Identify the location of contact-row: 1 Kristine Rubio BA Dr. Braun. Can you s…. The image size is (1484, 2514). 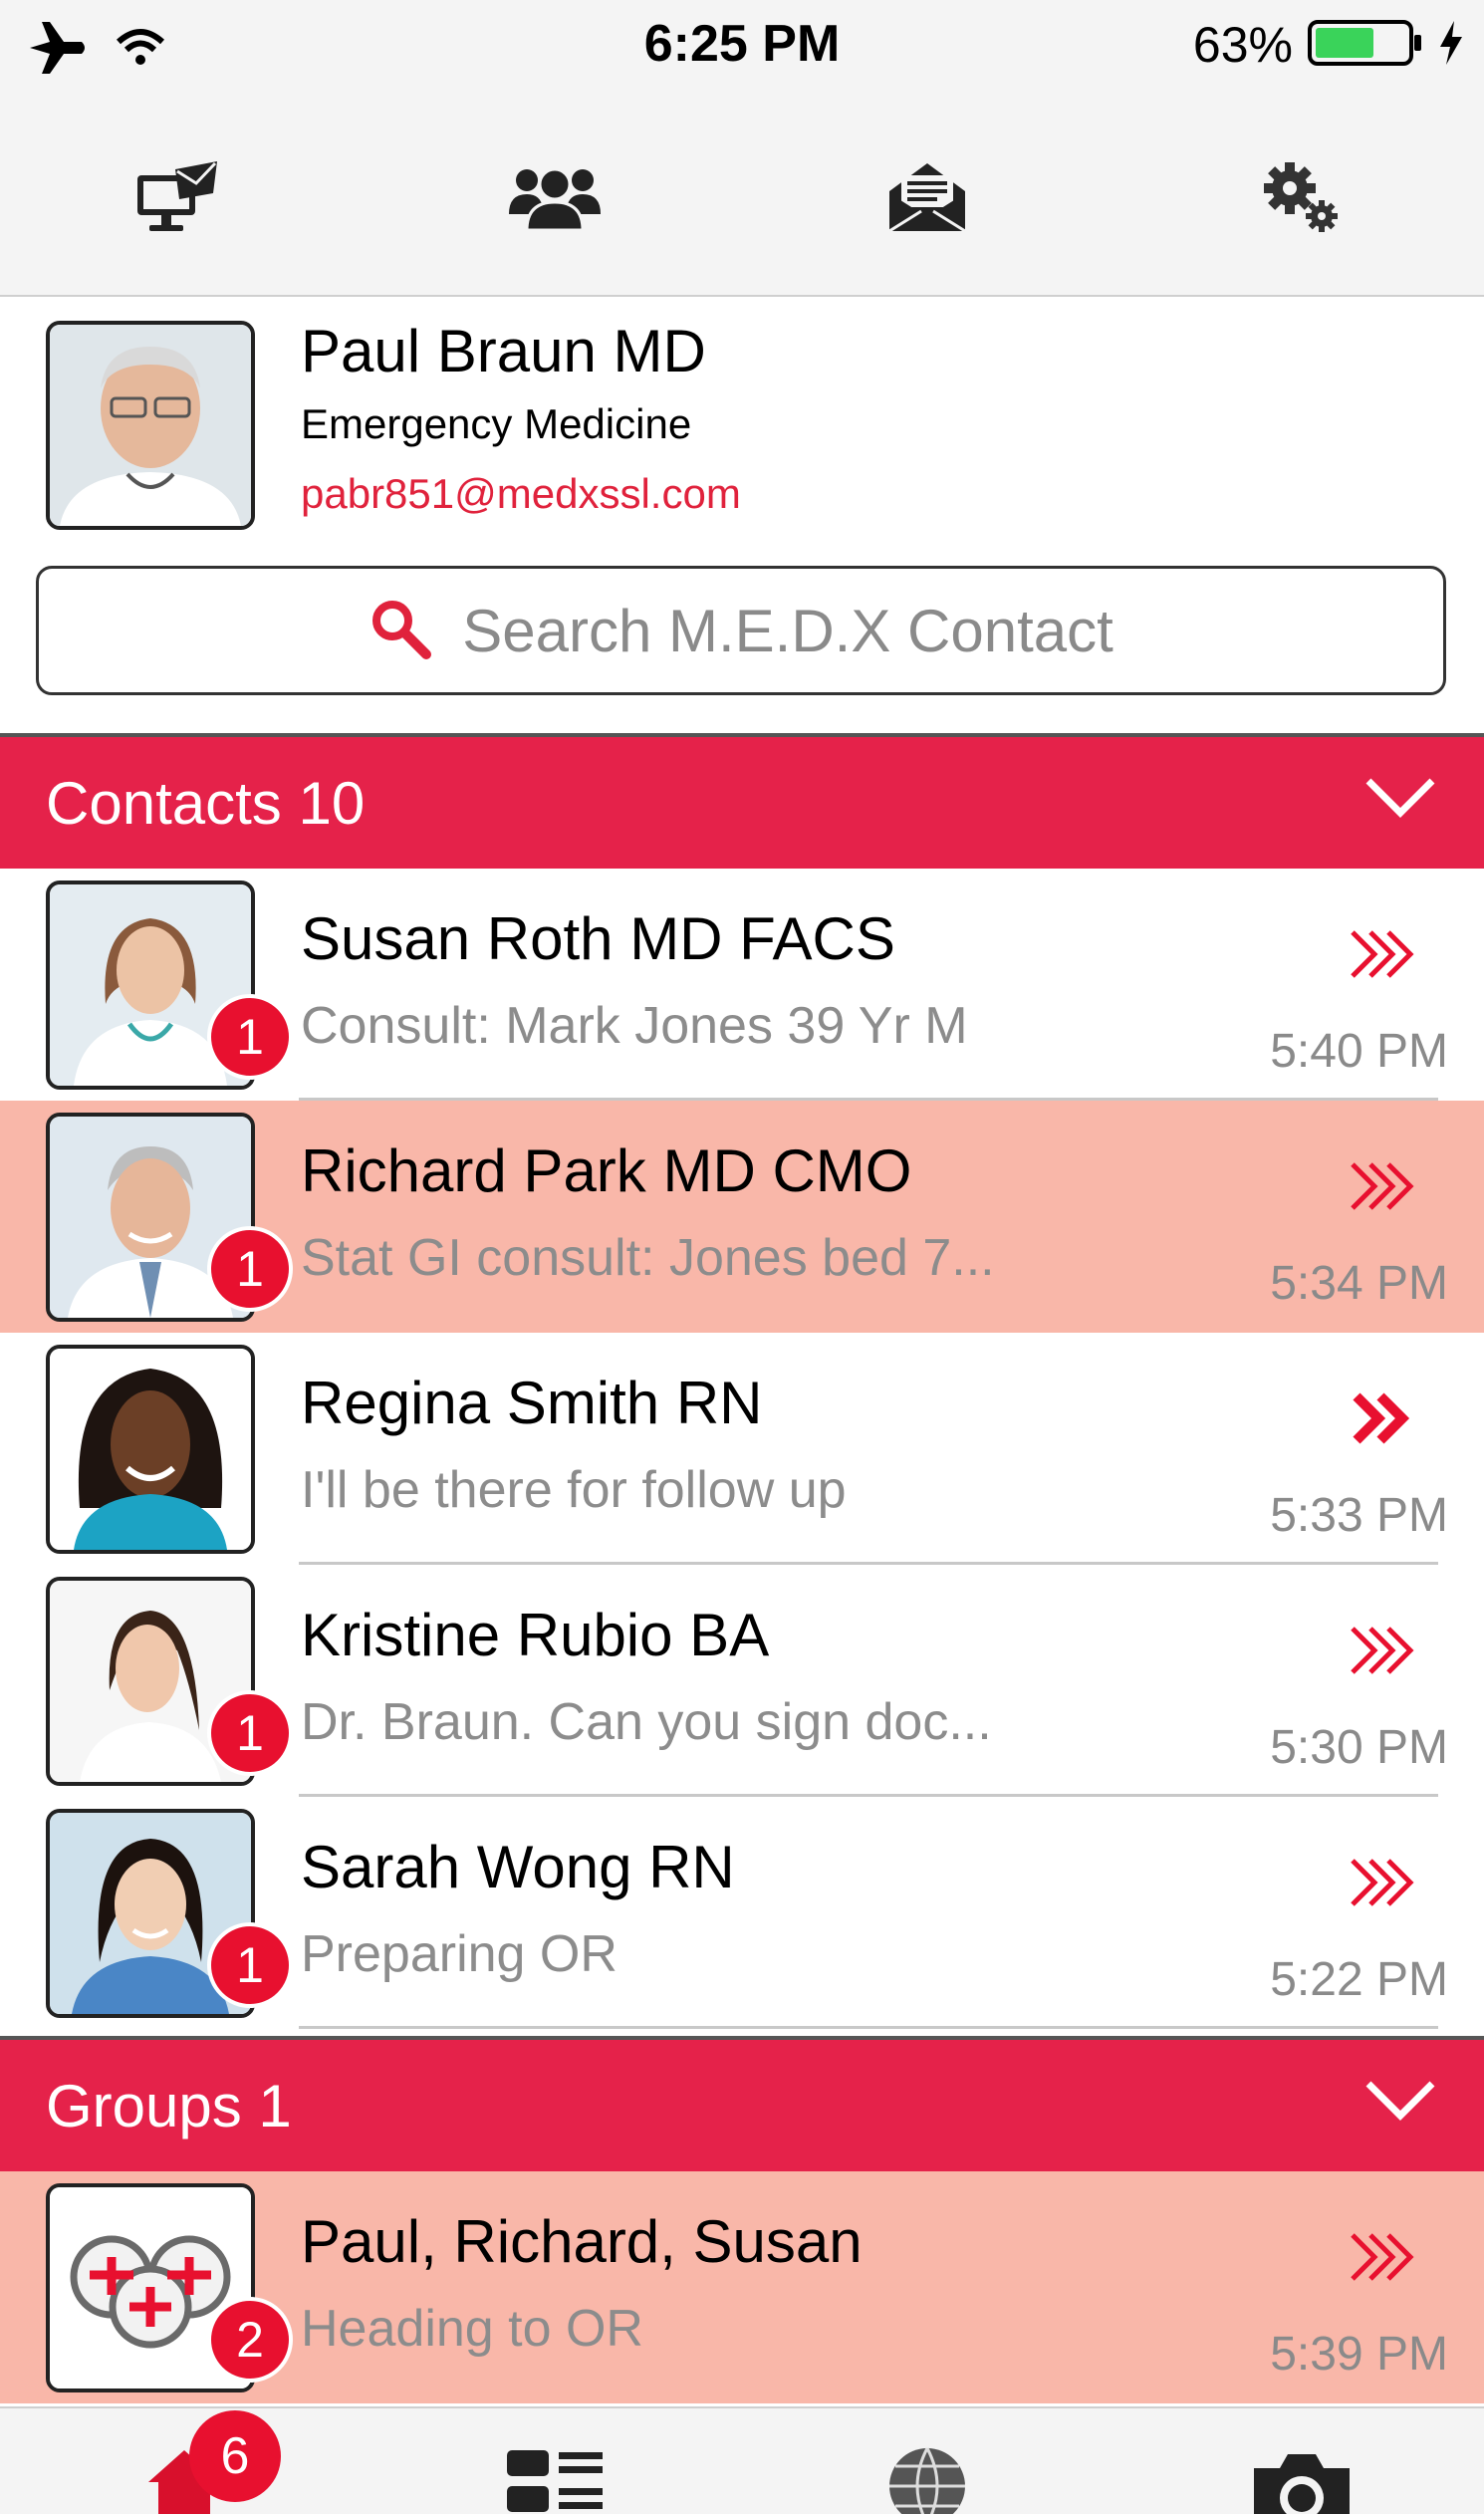
(742, 1681).